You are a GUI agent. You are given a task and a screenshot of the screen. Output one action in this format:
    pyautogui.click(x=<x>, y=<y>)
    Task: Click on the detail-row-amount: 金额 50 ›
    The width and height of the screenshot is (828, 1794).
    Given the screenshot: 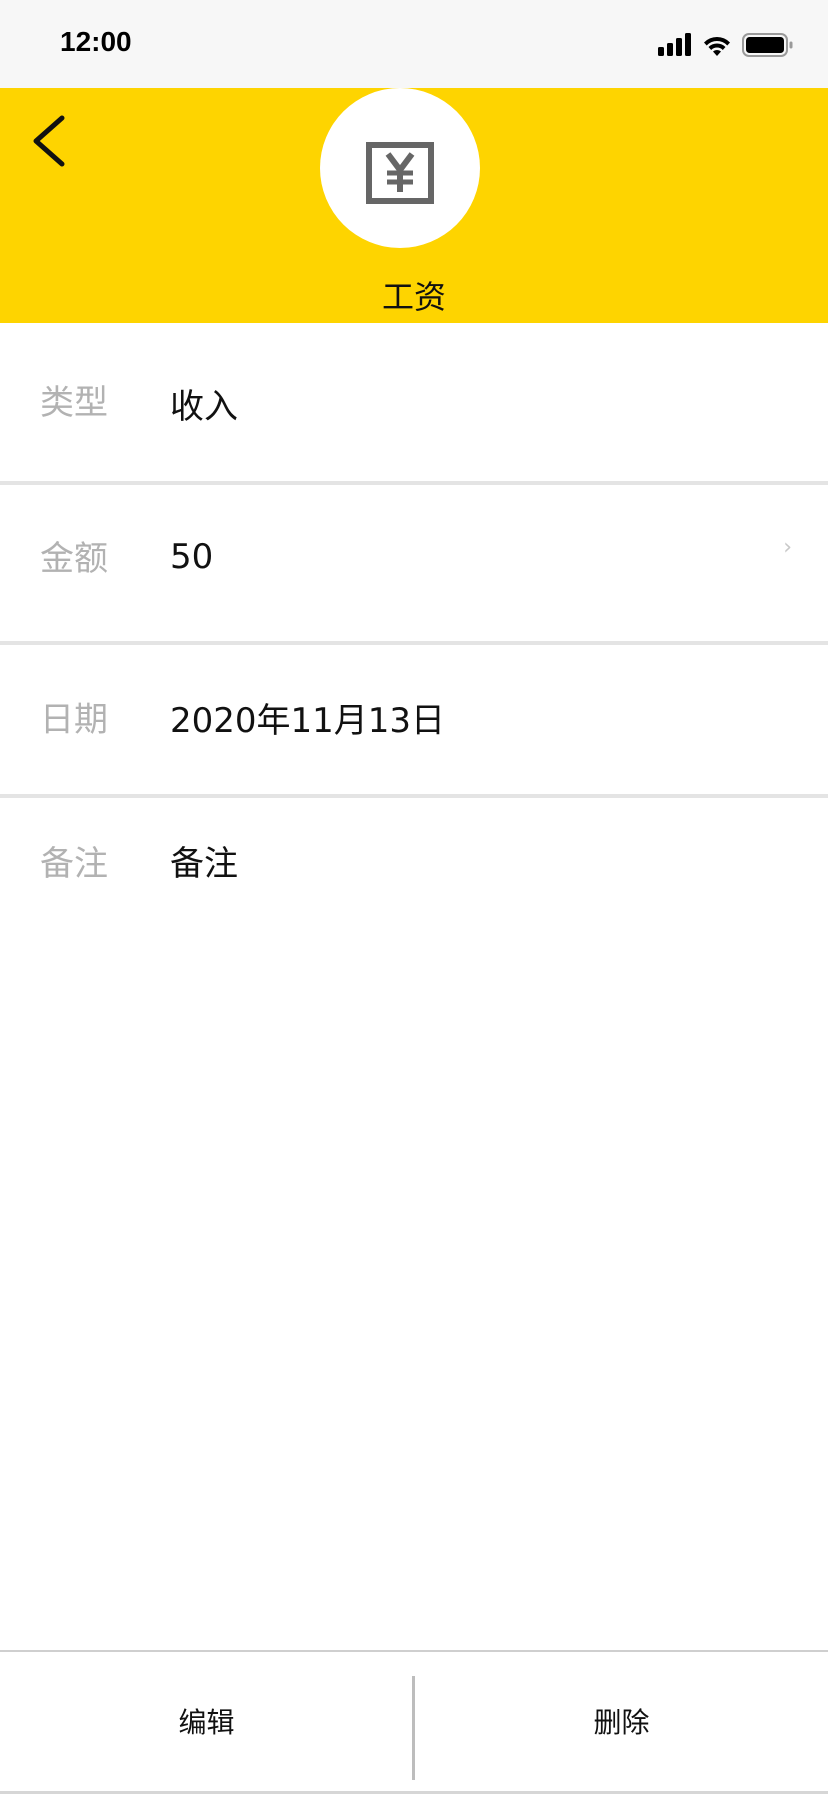 What is the action you would take?
    pyautogui.click(x=414, y=565)
    